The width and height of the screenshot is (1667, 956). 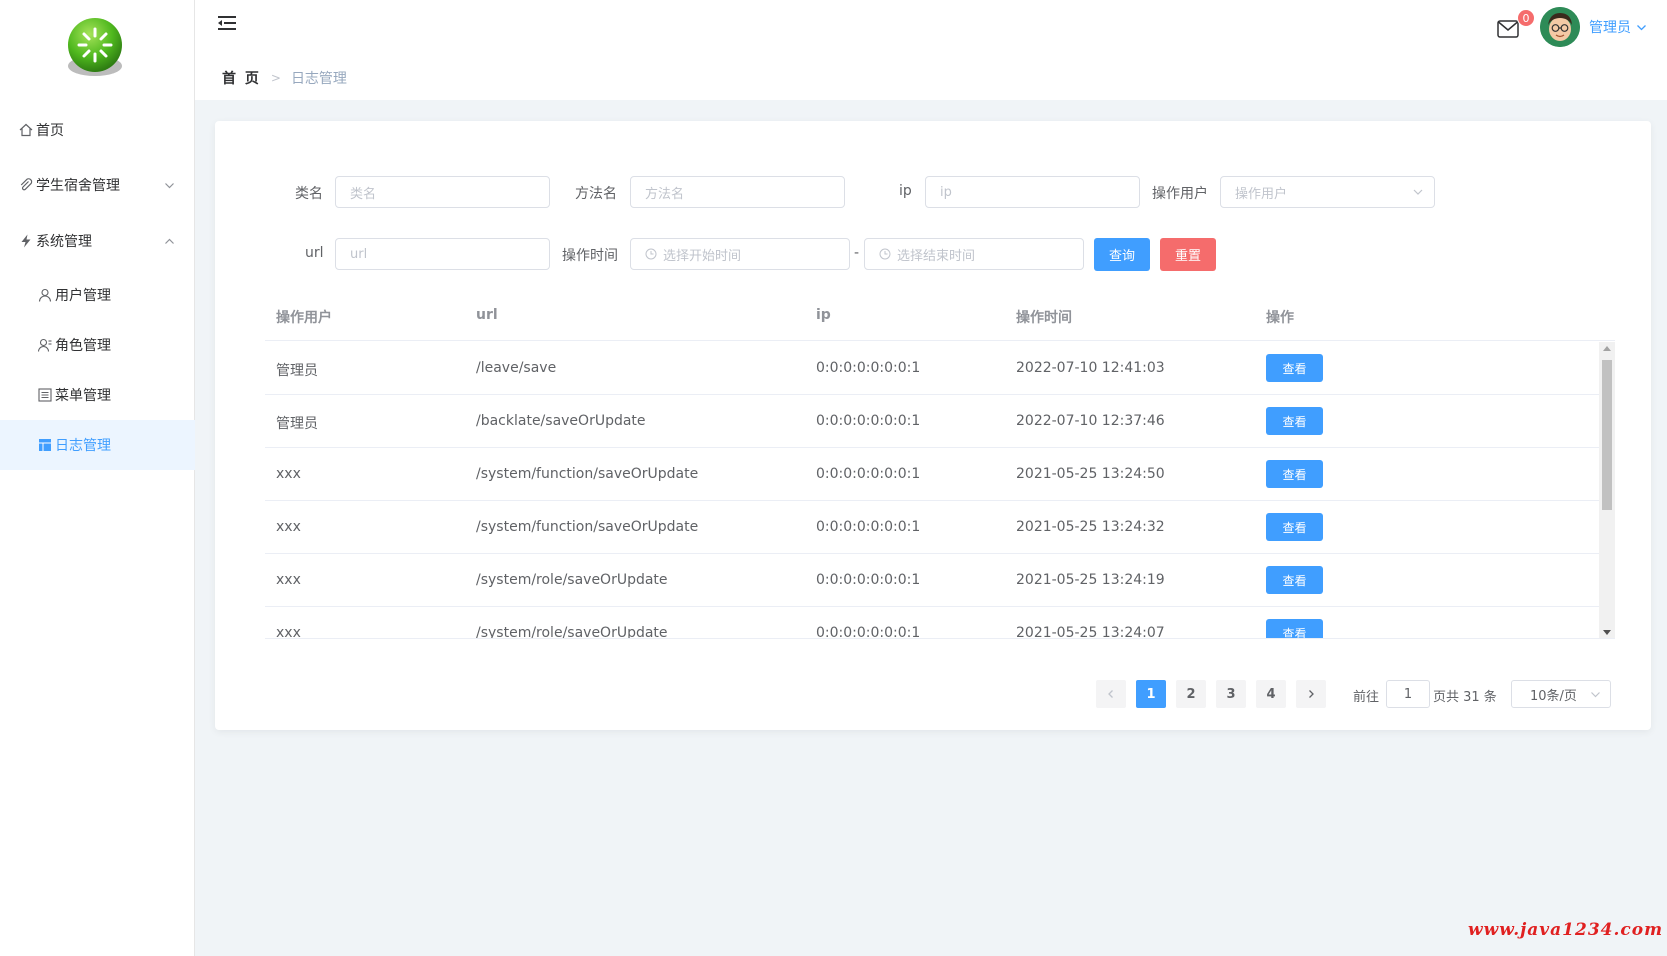 I want to click on page-button-3: 3, so click(x=1231, y=694).